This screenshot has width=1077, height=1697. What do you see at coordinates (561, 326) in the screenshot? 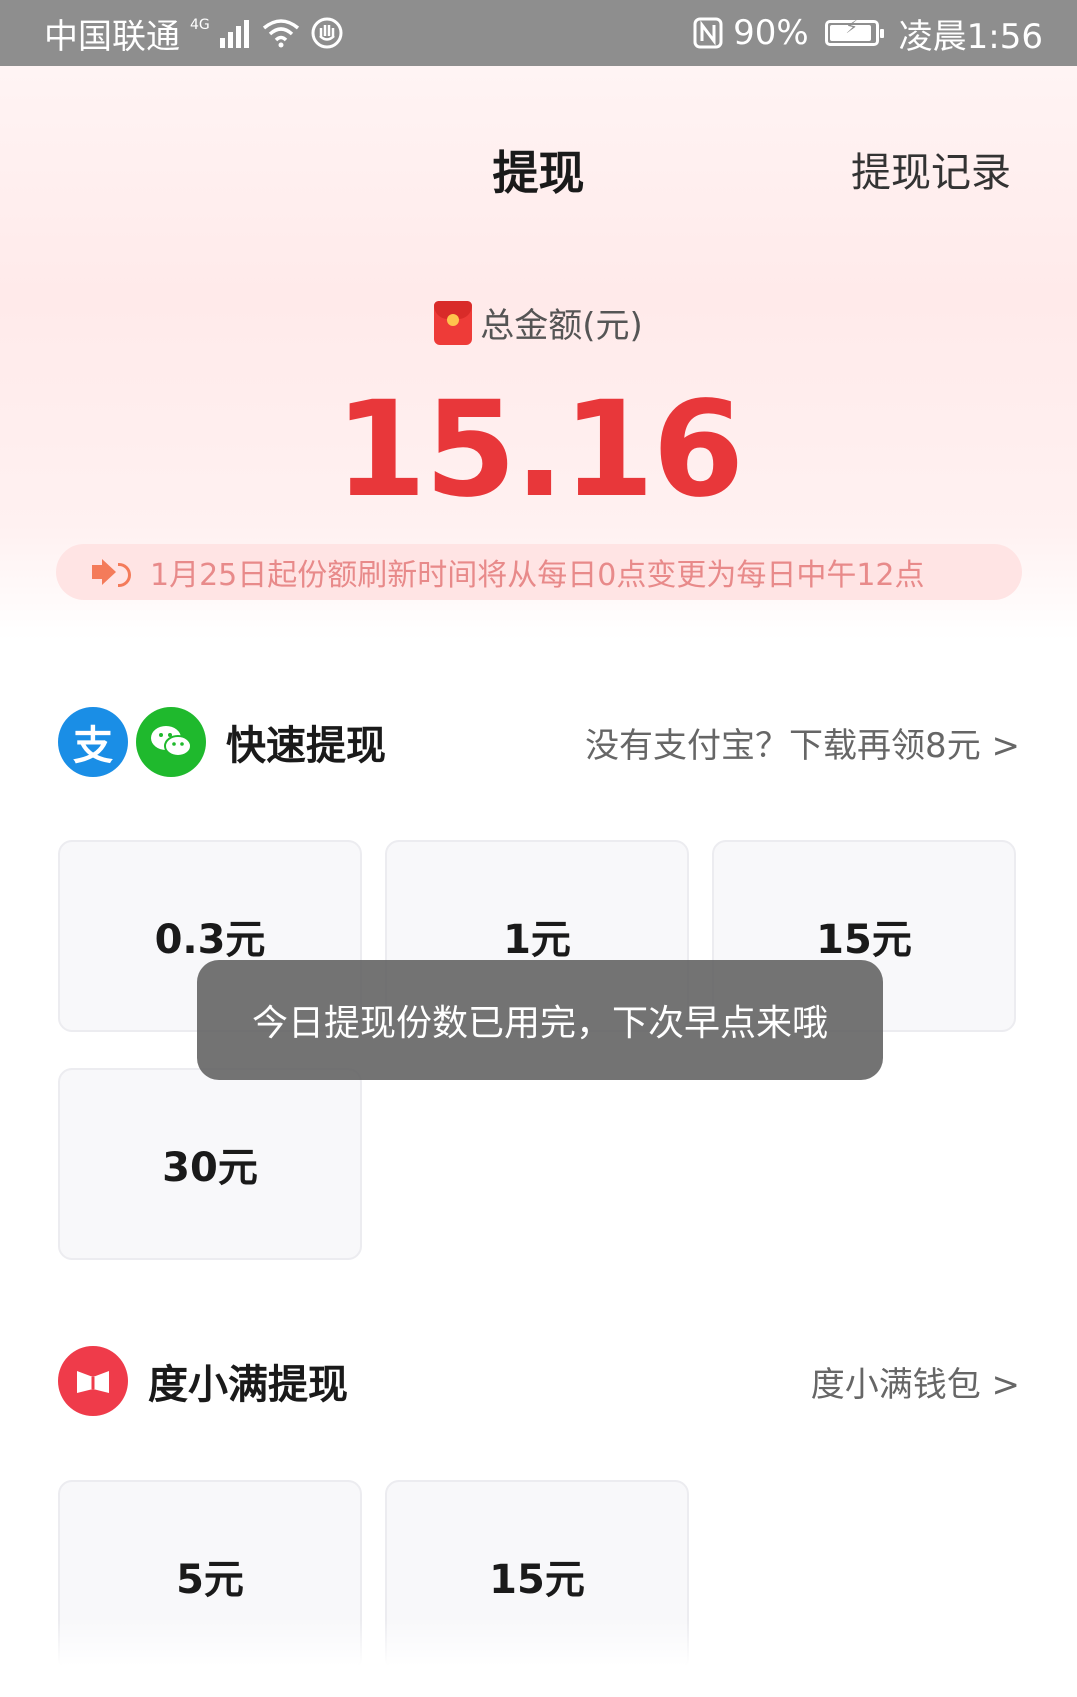
I see `total-amount-label-text: 总金额(元)` at bounding box center [561, 326].